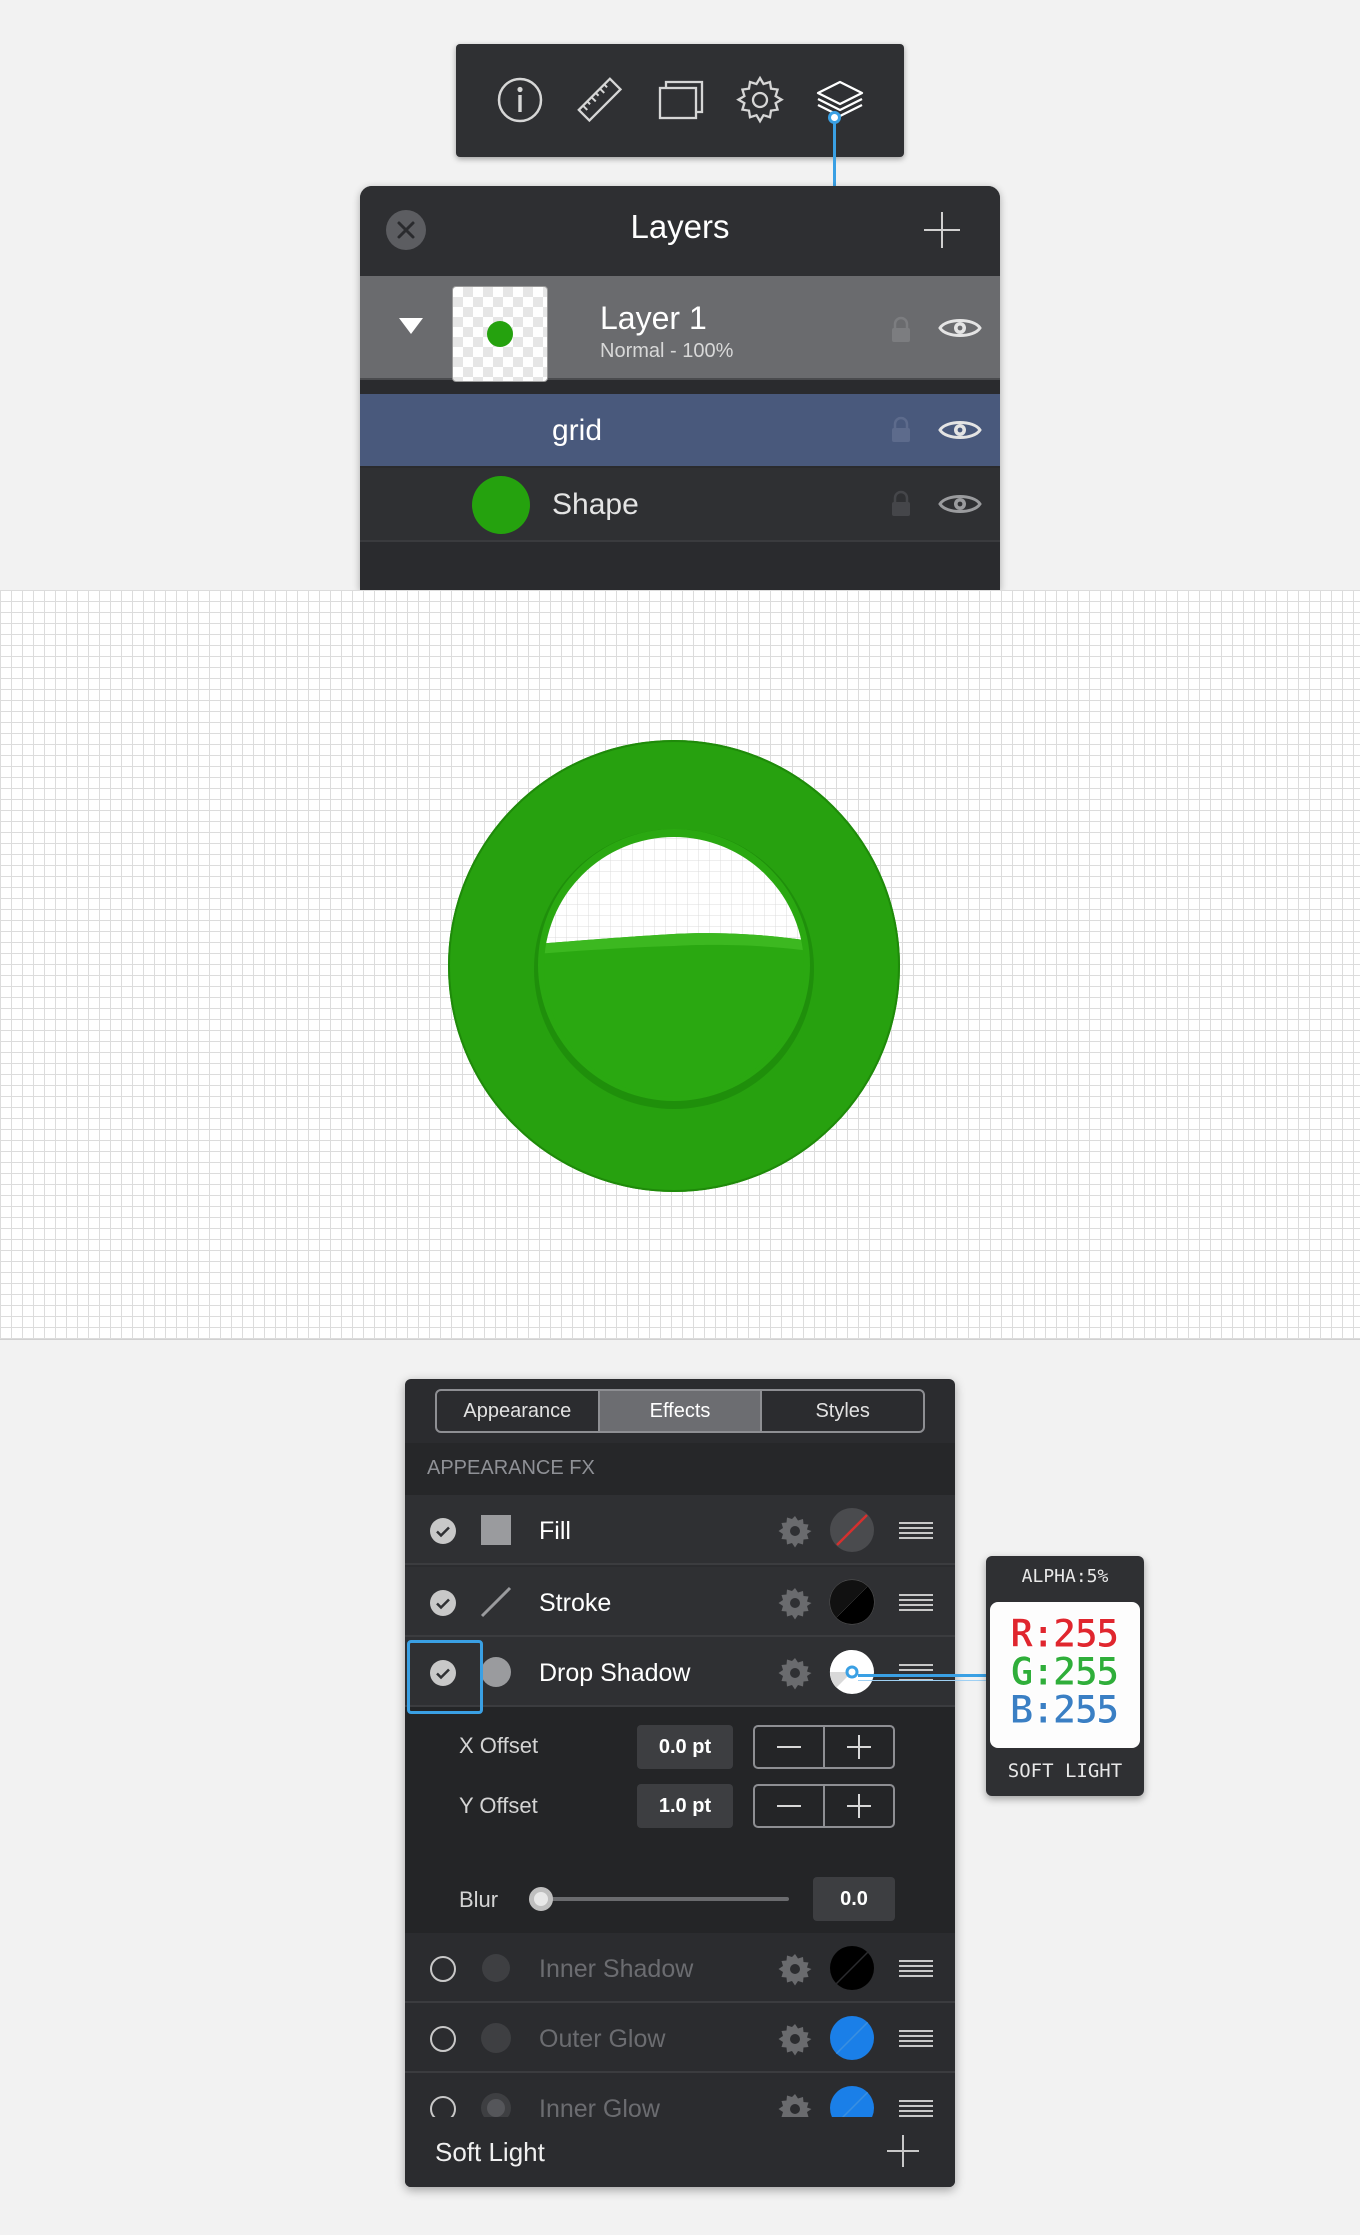  Describe the element at coordinates (852, 1968) in the screenshot. I see `inner-shadow-color-swatch` at that location.